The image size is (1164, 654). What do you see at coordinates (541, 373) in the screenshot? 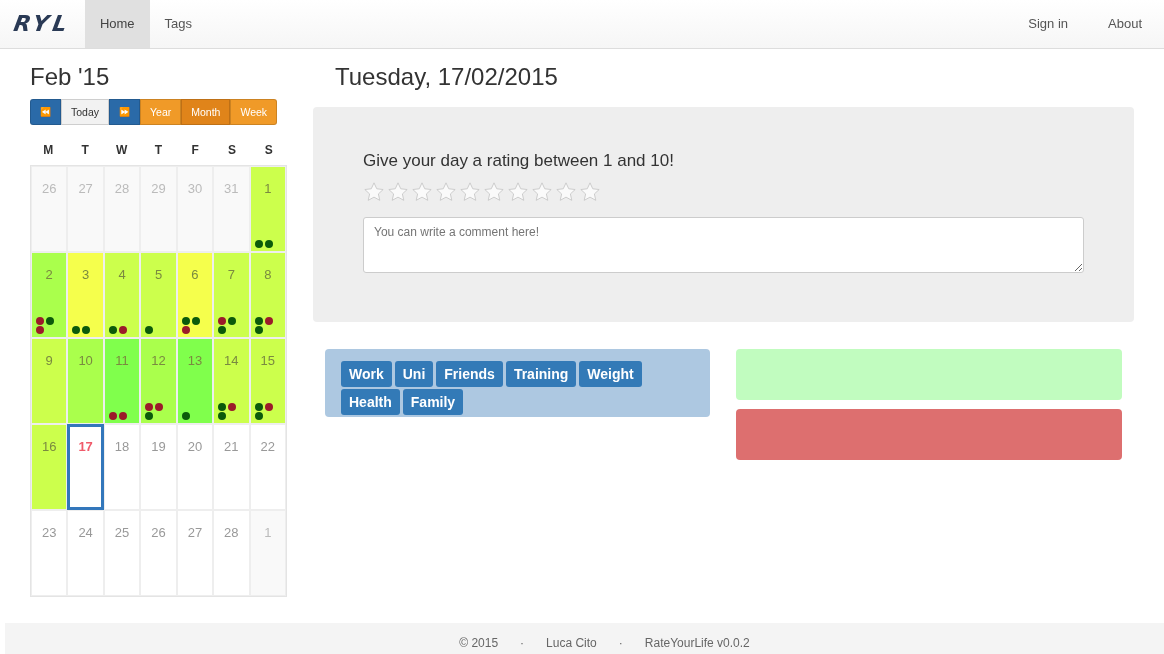
I see `tag-label: Training` at bounding box center [541, 373].